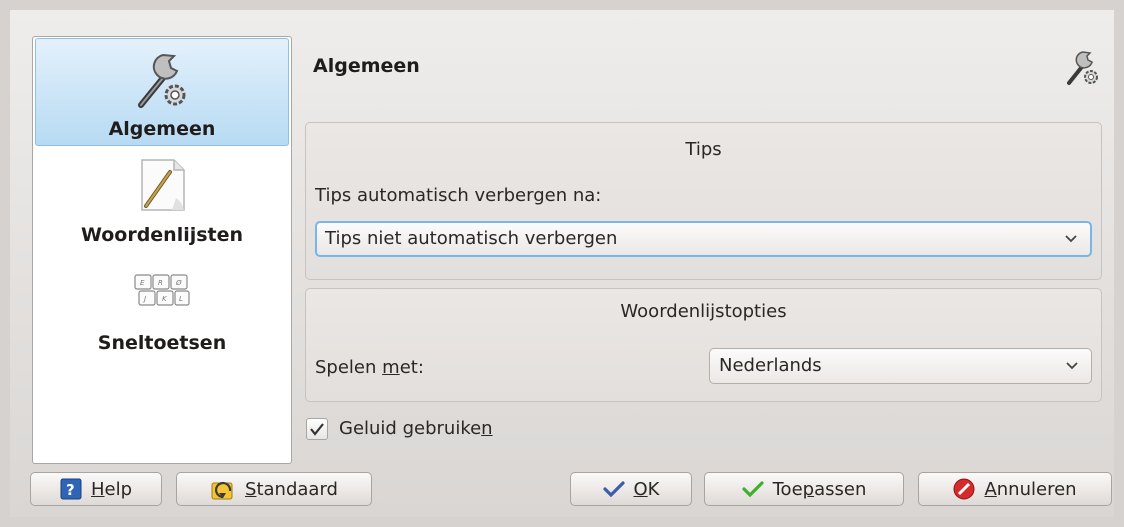 Image resolution: width=1124 pixels, height=527 pixels. What do you see at coordinates (1015, 489) in the screenshot?
I see `cancel-button: Annuleren` at bounding box center [1015, 489].